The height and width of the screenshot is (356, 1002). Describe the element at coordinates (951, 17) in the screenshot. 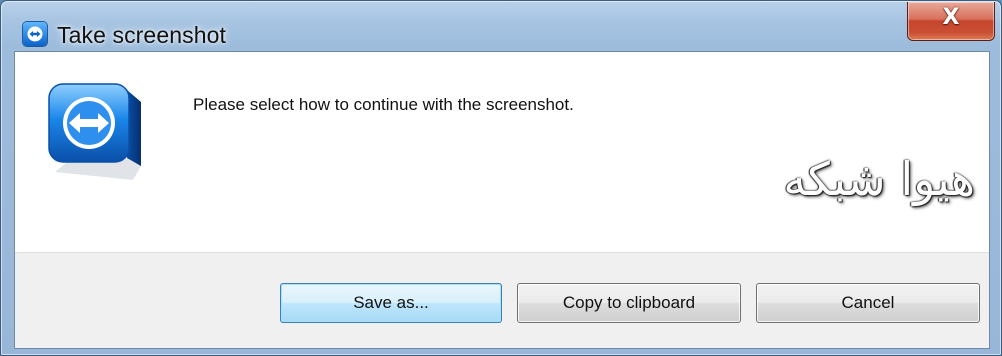

I see `close-icon: X` at that location.